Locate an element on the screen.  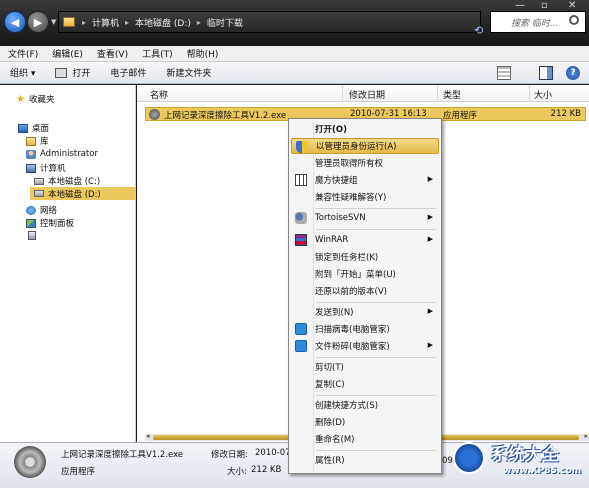
menu-help: 帮助(H) is located at coordinates (202, 53).